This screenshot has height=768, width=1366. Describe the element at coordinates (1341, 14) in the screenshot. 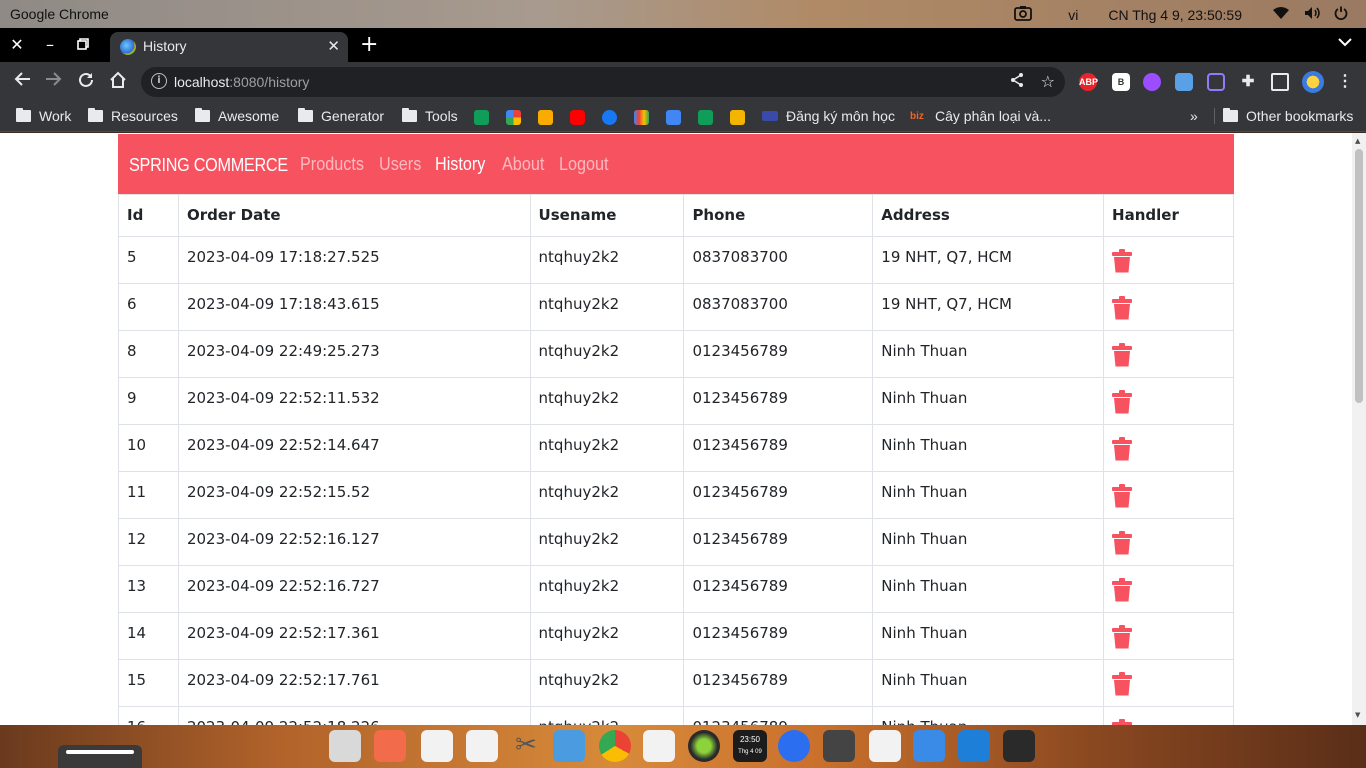

I see `power-icon` at that location.